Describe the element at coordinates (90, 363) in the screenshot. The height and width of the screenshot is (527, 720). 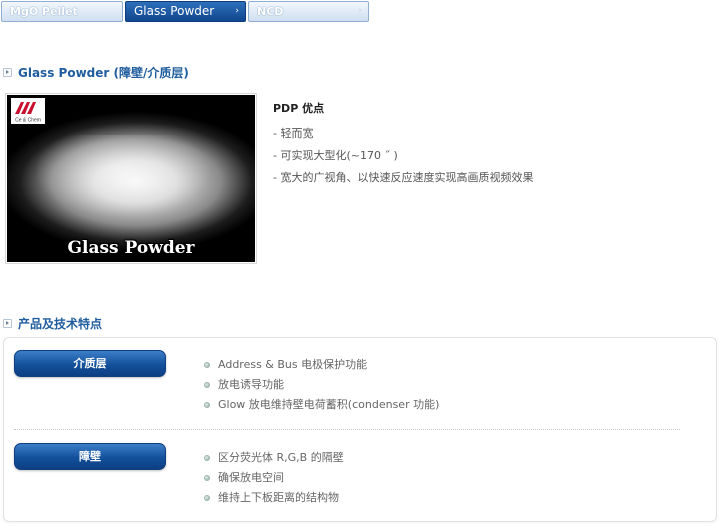
I see `dielectric-layer-label: 介质层` at that location.